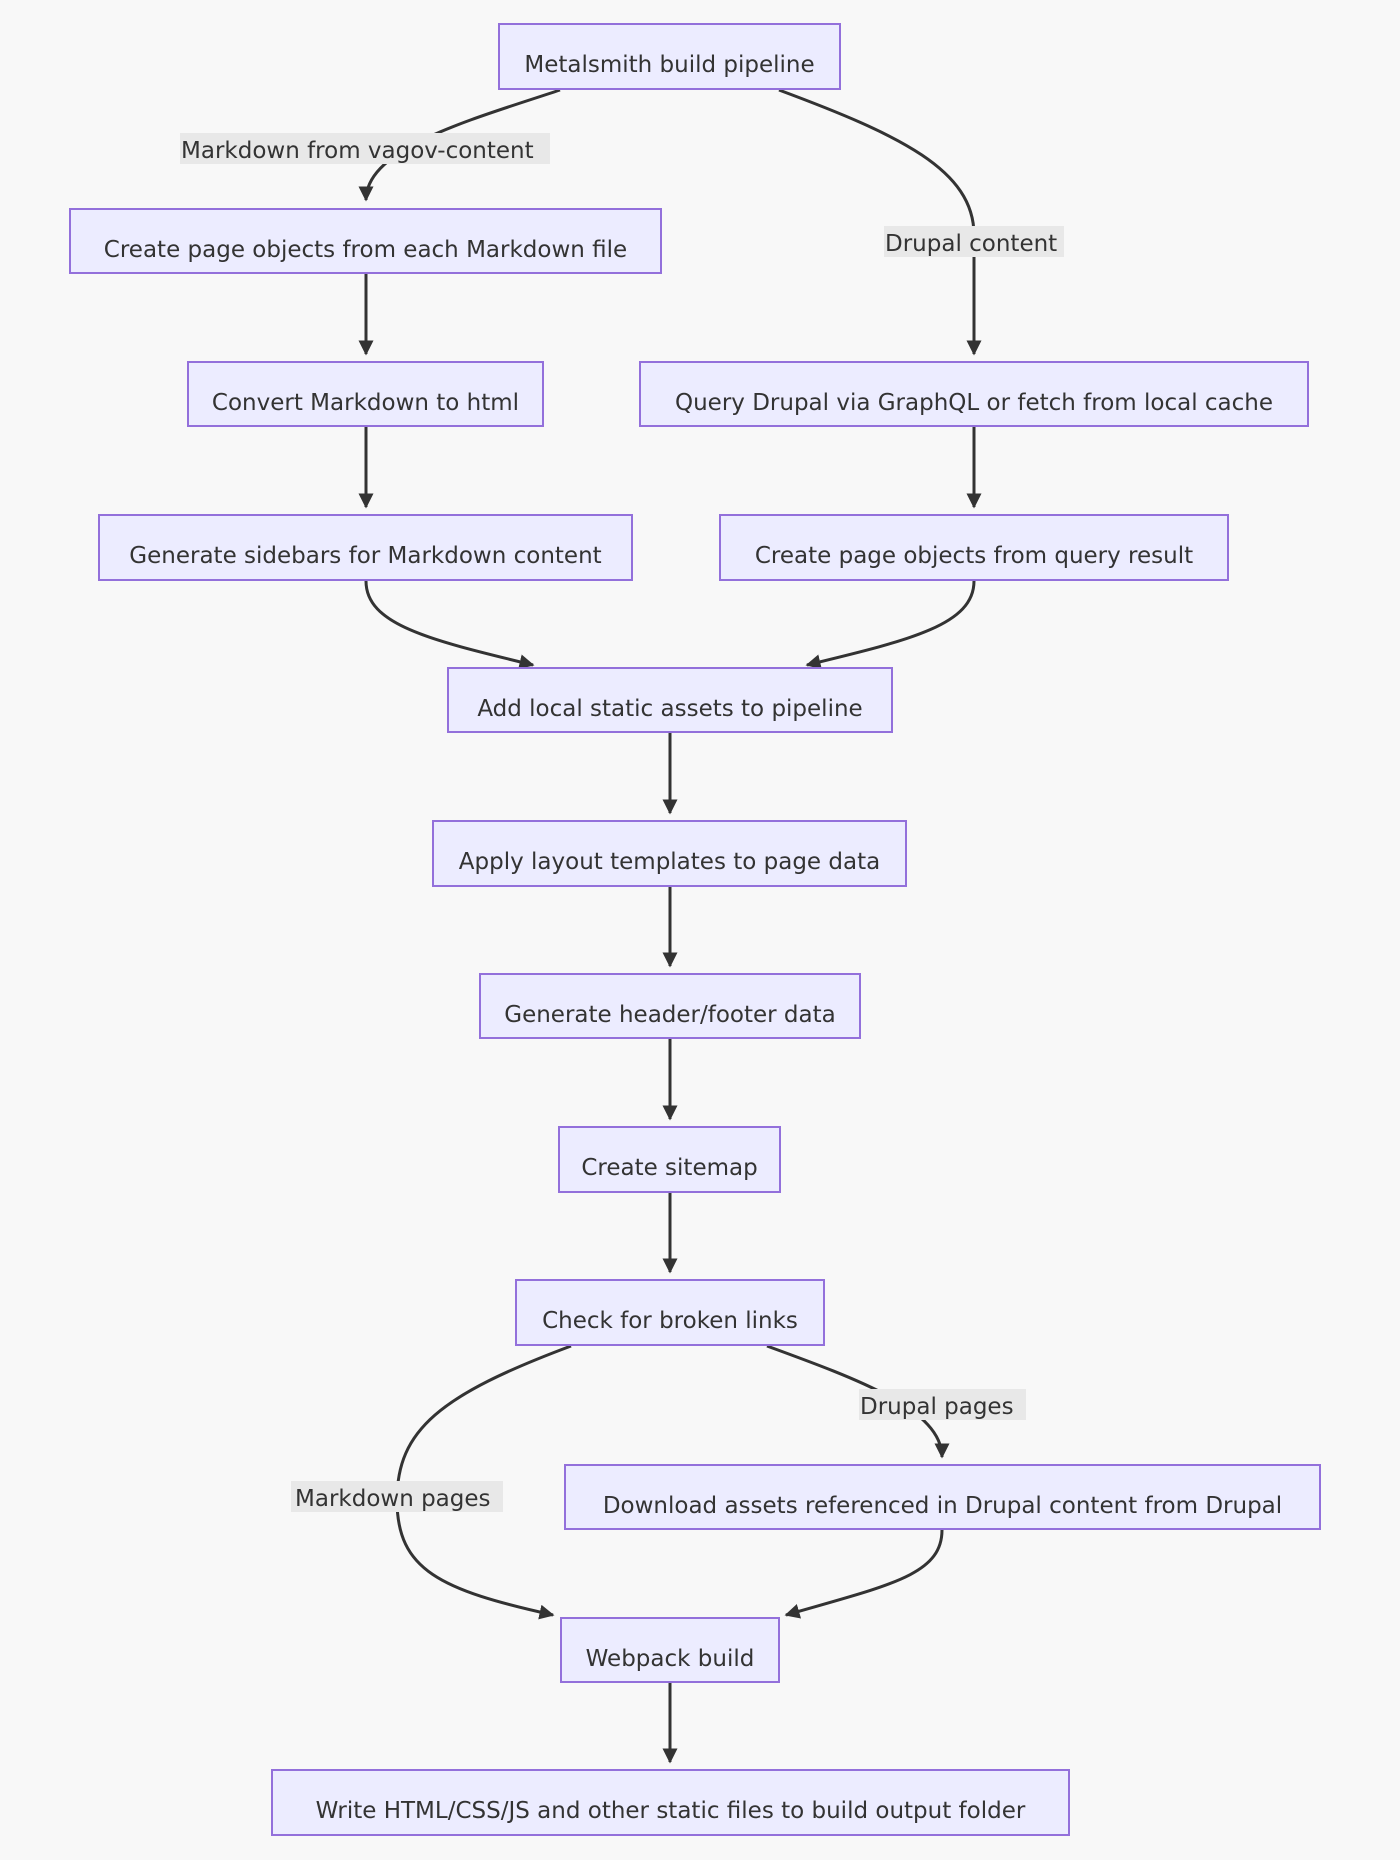 The height and width of the screenshot is (1860, 1400). What do you see at coordinates (449, 625) in the screenshot?
I see `edge-sidebars-to-add-assets` at bounding box center [449, 625].